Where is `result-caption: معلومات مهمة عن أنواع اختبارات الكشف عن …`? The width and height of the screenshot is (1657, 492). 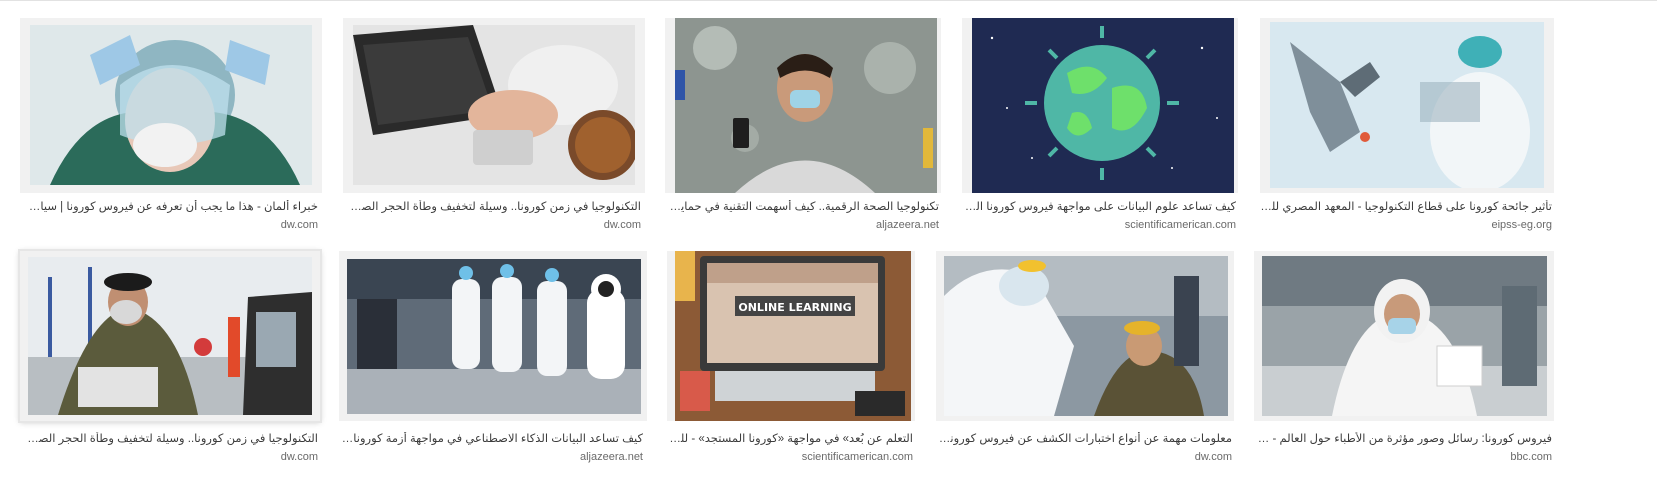
result-caption: معلومات مهمة عن أنواع اختبارات الكشف عن … is located at coordinates (1084, 439).